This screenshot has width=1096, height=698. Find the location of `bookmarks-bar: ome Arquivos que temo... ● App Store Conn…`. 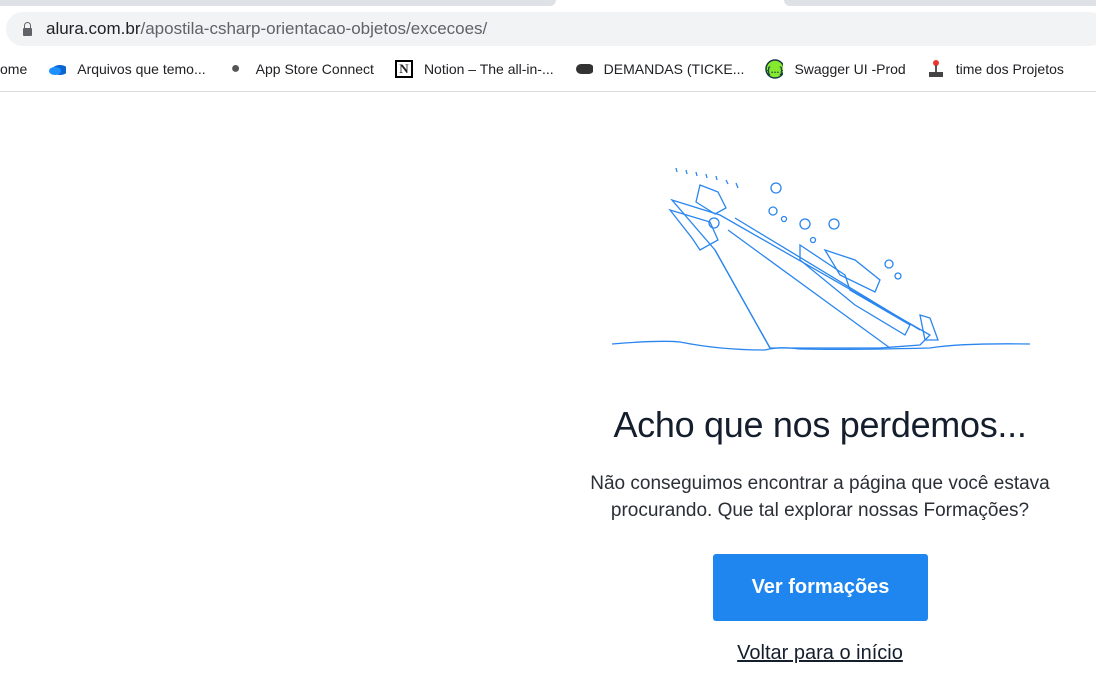

bookmarks-bar: ome Arquivos que temo... ● App Store Conn… is located at coordinates (542, 69).